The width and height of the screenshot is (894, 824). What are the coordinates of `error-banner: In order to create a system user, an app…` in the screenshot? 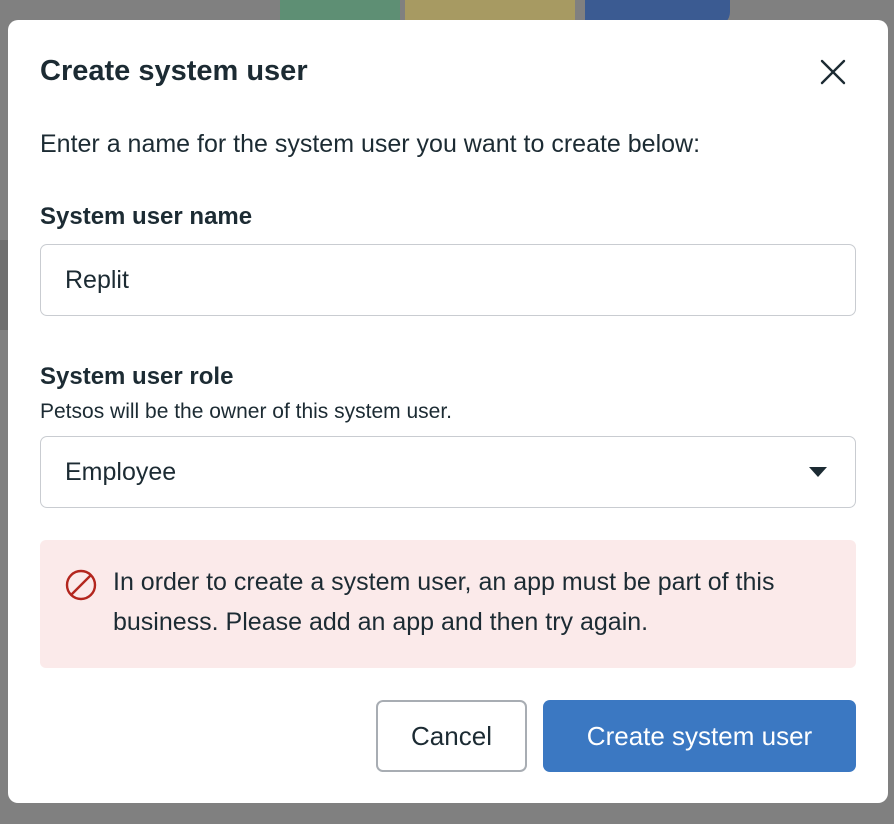 It's located at (448, 604).